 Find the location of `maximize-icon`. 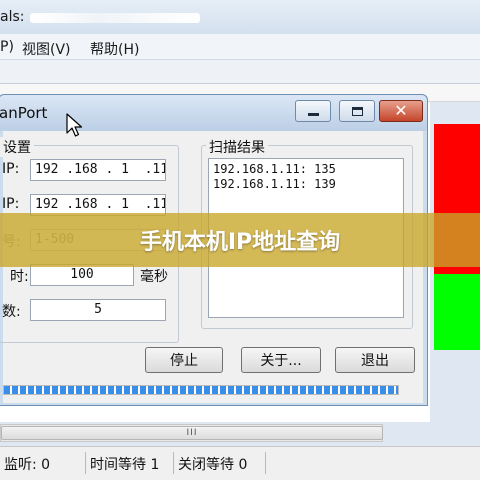

maximize-icon is located at coordinates (357, 111).